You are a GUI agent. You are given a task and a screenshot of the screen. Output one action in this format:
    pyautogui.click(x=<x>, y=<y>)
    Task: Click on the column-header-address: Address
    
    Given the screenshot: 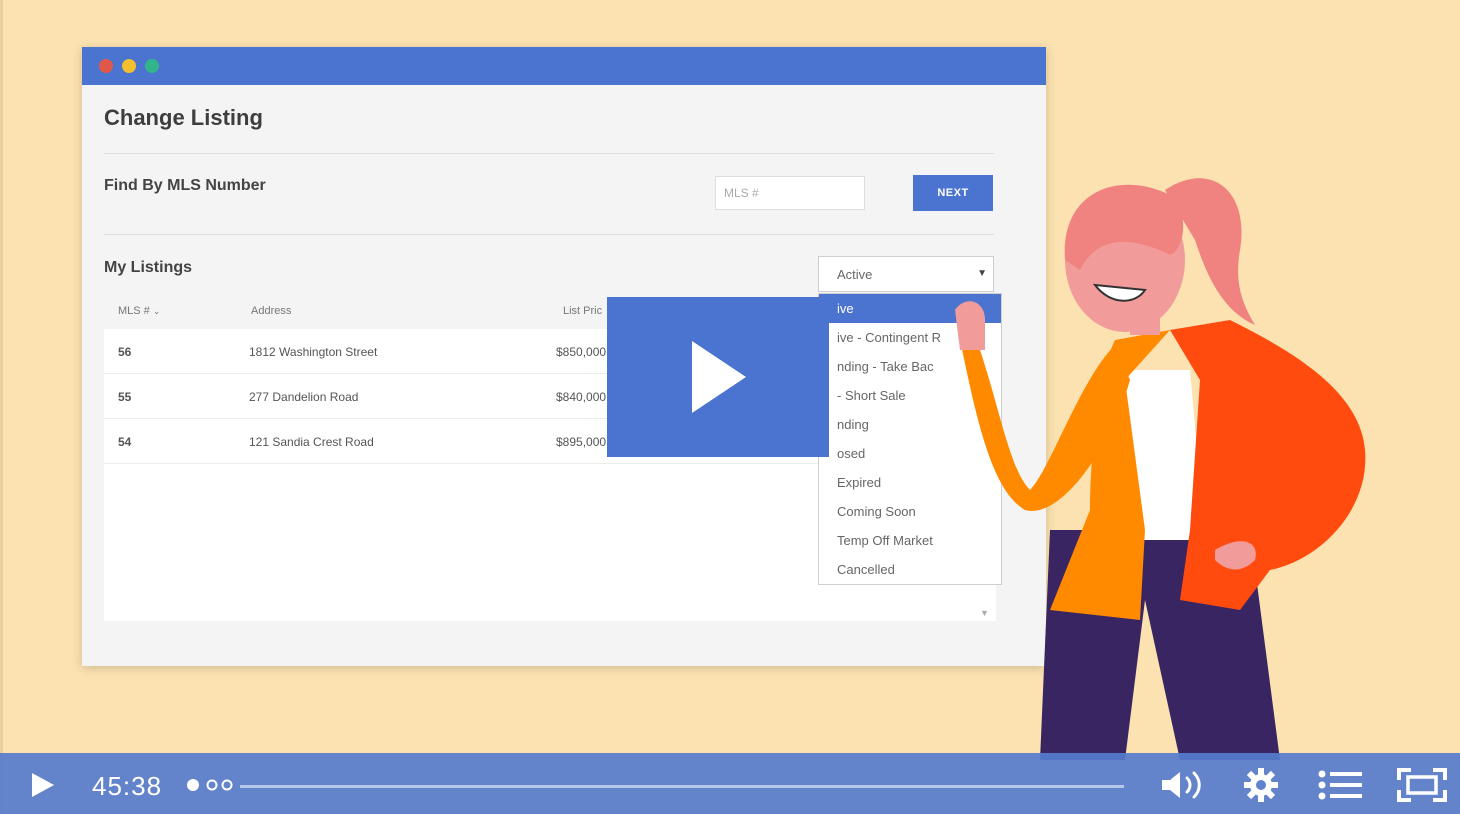 What is the action you would take?
    pyautogui.click(x=271, y=311)
    